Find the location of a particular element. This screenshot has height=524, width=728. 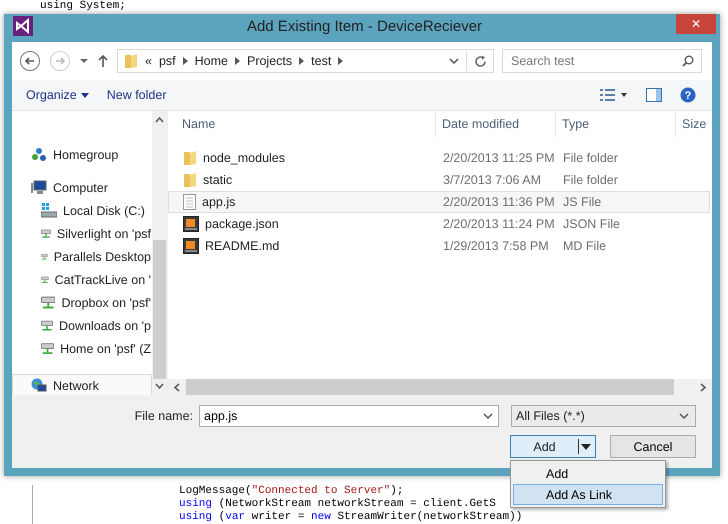

date-cell-text: 3/7/2013 7:06 AM is located at coordinates (492, 180).